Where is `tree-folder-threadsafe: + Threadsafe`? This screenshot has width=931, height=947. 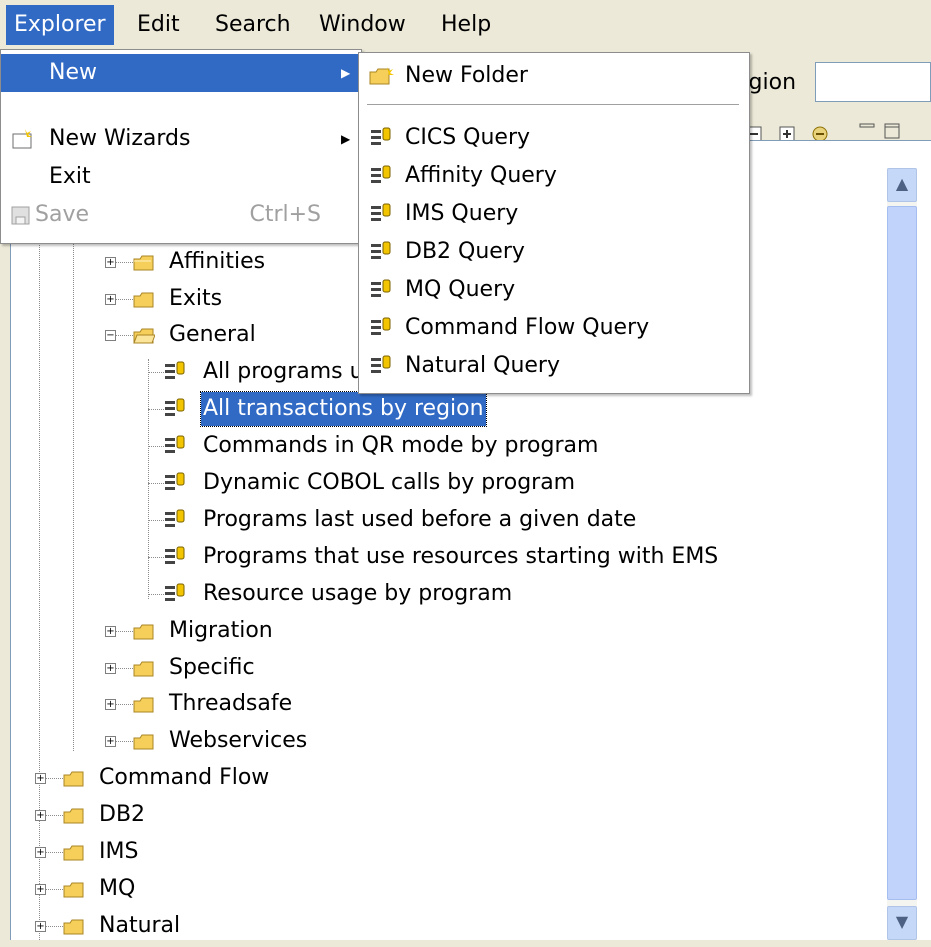 tree-folder-threadsafe: + Threadsafe is located at coordinates (411, 704).